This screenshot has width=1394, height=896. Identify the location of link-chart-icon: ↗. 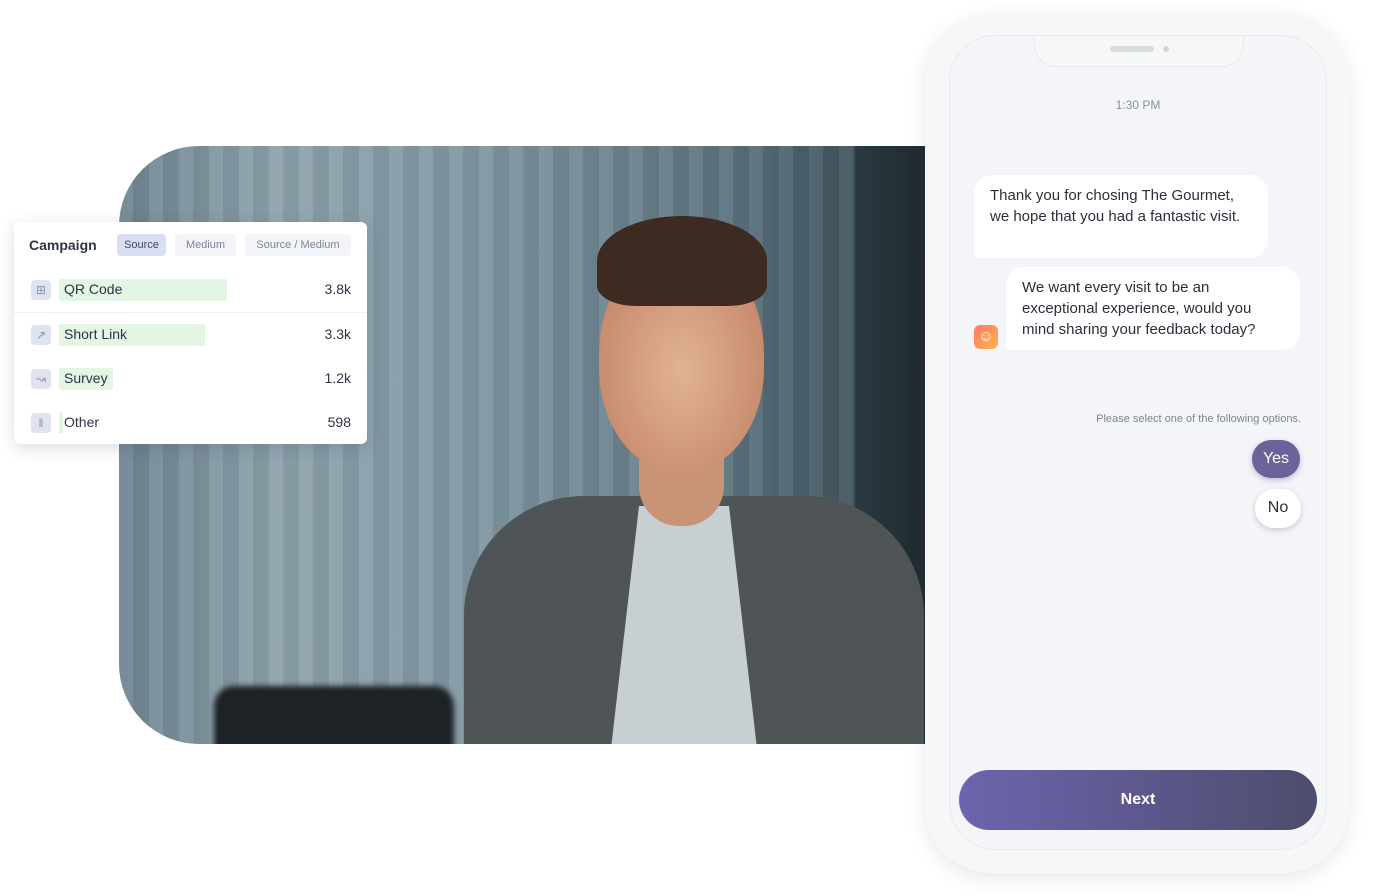
(41, 335).